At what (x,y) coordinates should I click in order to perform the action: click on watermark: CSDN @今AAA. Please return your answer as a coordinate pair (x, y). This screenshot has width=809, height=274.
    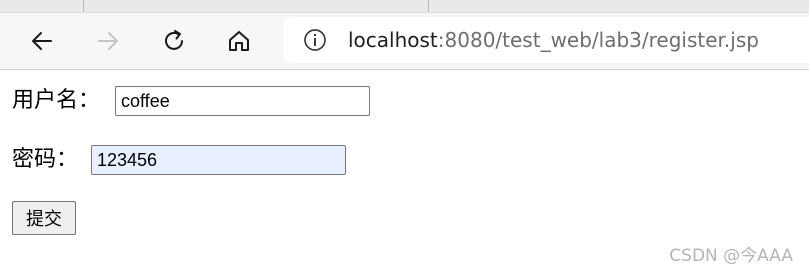
    Looking at the image, I should click on (731, 256).